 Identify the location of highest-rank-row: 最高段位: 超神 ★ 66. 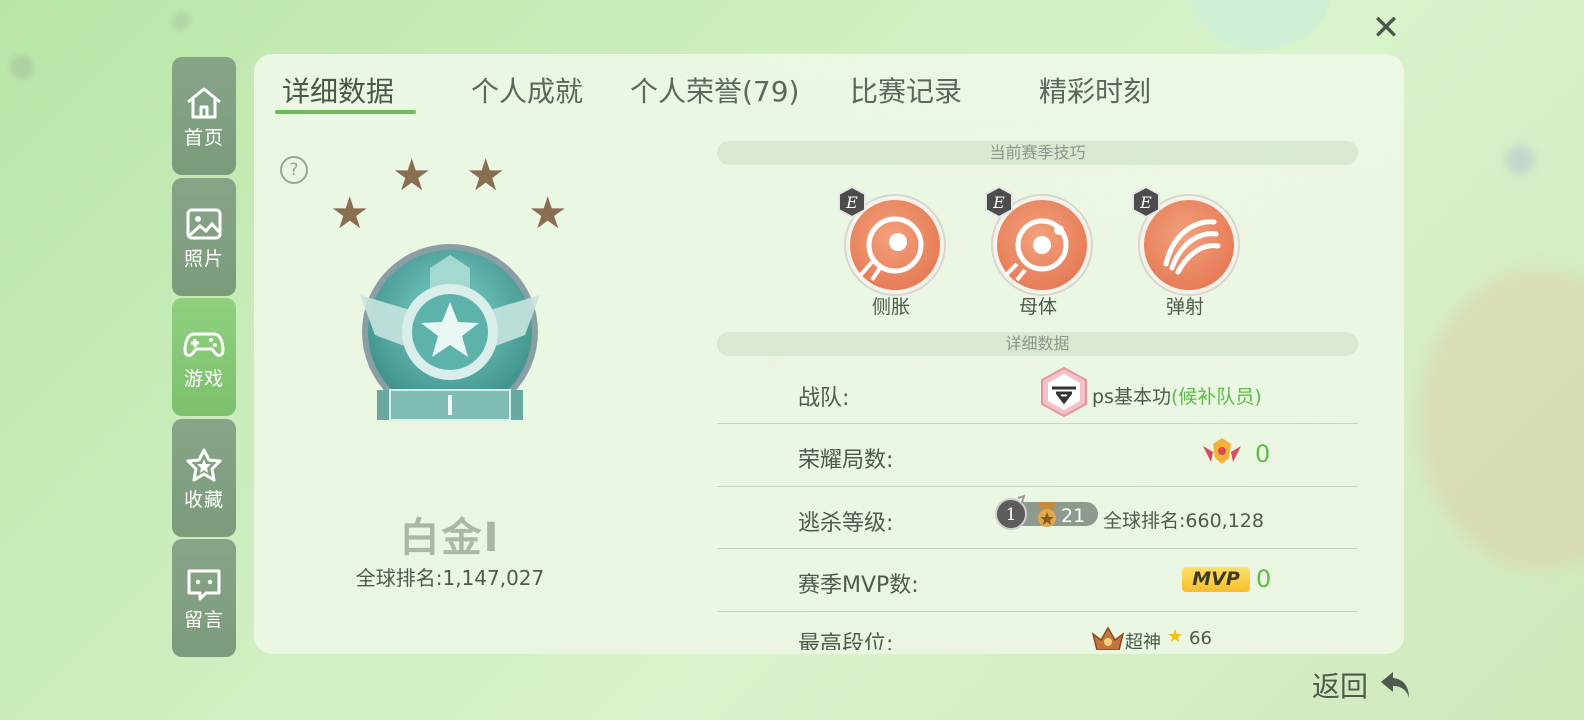
(1037, 631).